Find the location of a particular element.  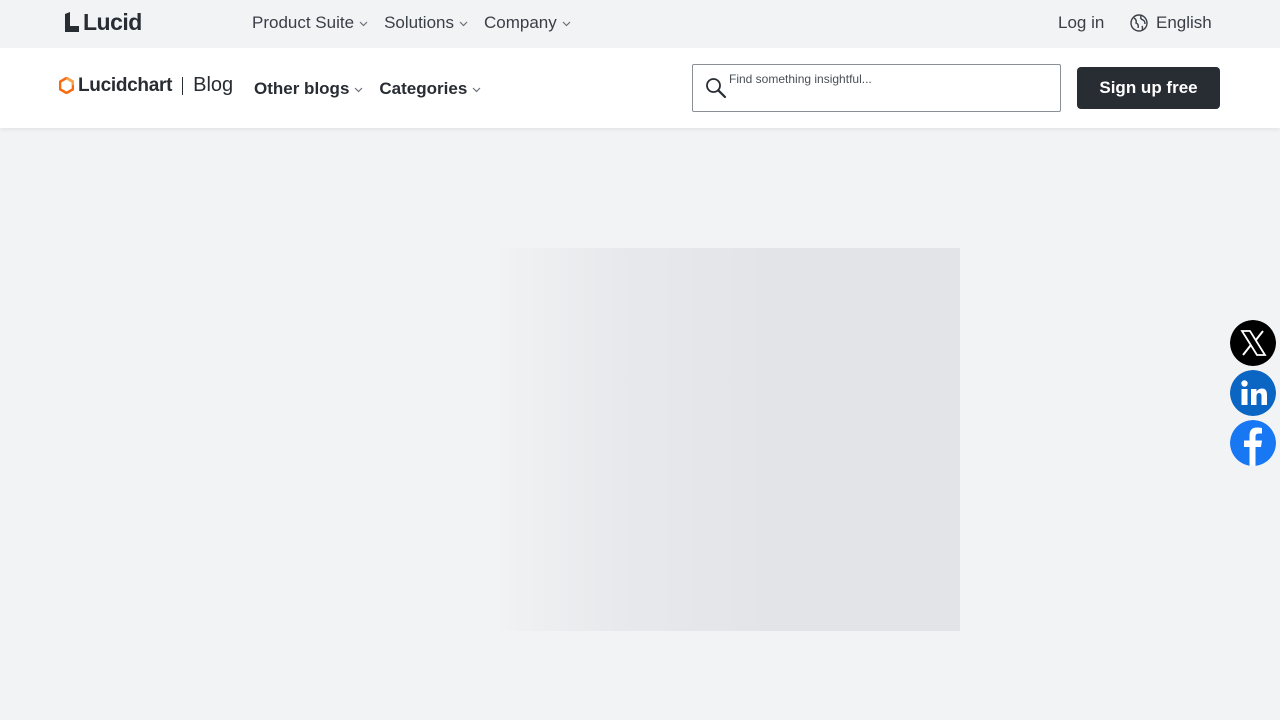

top-nav: Product Suite Solutions Company is located at coordinates (411, 23).